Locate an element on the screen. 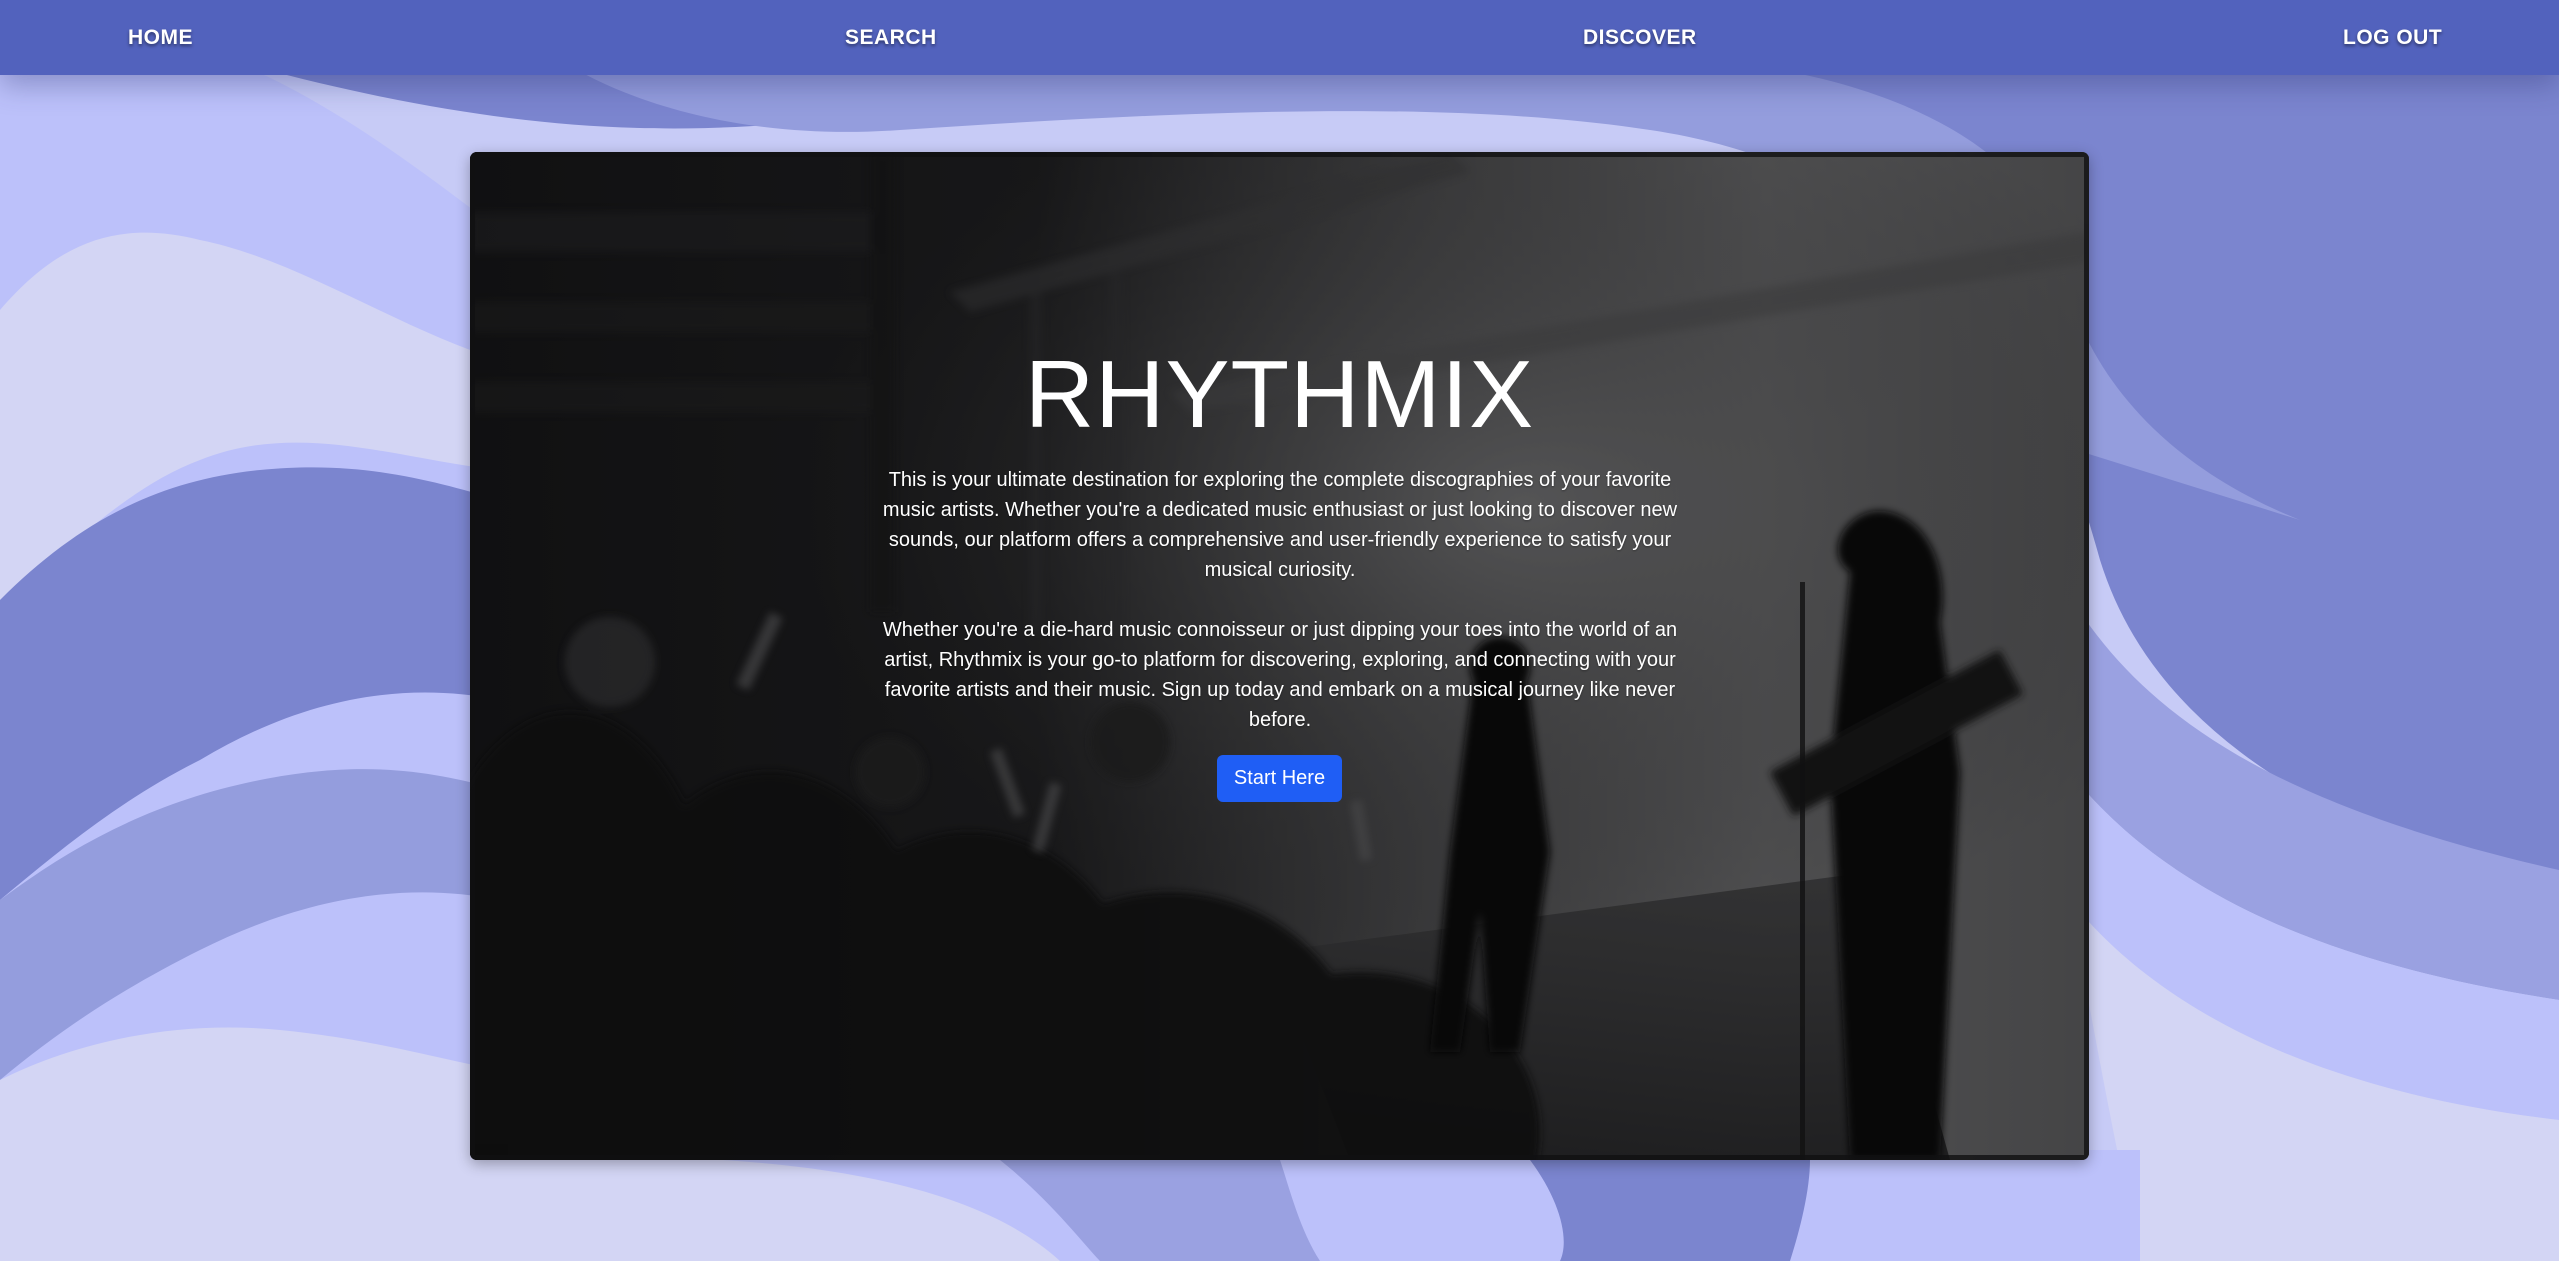 Image resolution: width=2559 pixels, height=1261 pixels. nav-discover-link: DISCOVER is located at coordinates (1640, 37).